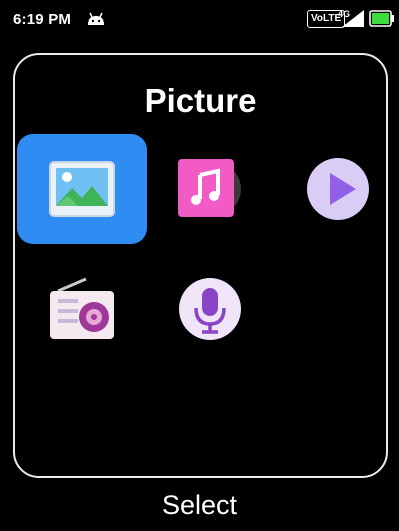  I want to click on signal-icon: 4G, so click(351, 18).